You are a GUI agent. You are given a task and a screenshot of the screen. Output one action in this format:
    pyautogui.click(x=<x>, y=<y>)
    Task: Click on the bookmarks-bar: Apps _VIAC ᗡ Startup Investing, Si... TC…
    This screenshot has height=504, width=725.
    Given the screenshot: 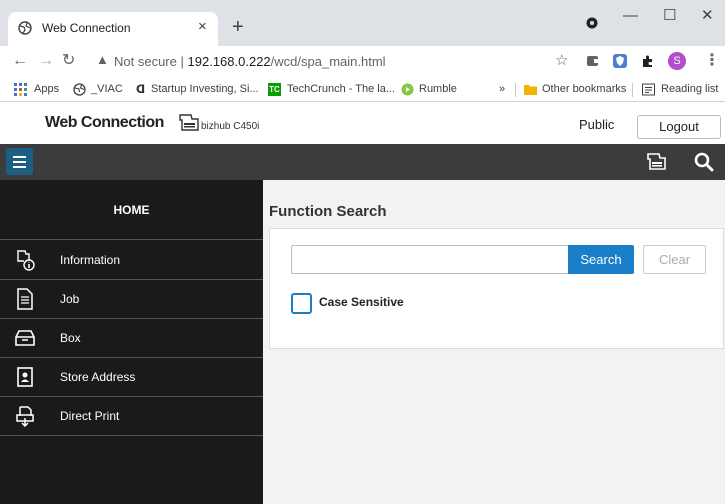 What is the action you would take?
    pyautogui.click(x=362, y=90)
    